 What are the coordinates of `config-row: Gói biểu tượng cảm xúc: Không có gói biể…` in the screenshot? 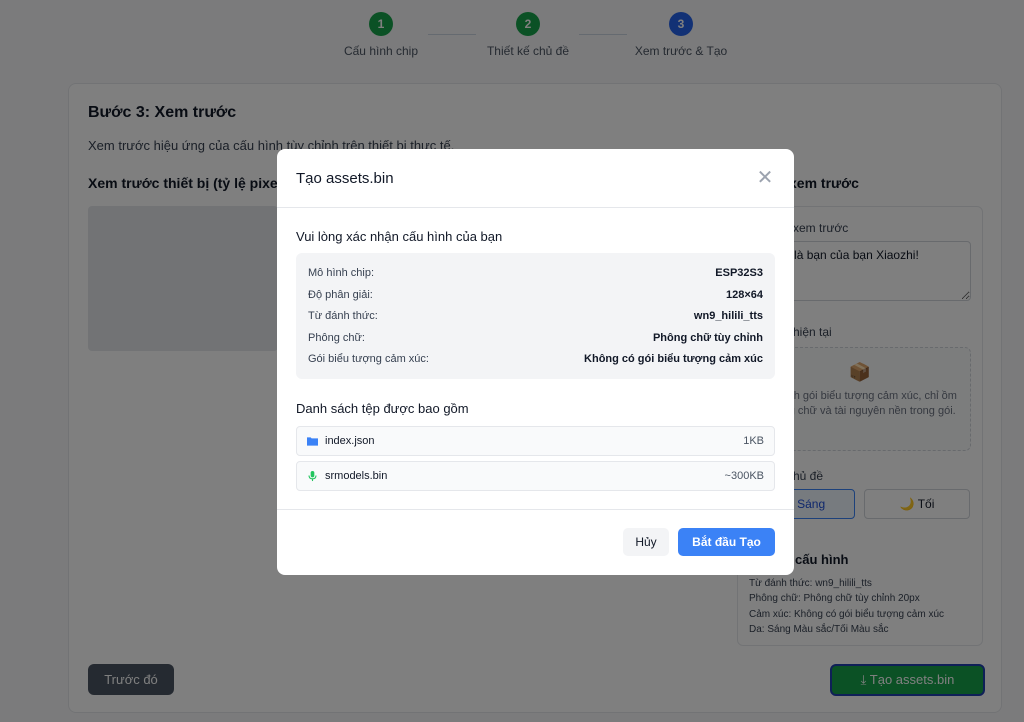 It's located at (535, 361).